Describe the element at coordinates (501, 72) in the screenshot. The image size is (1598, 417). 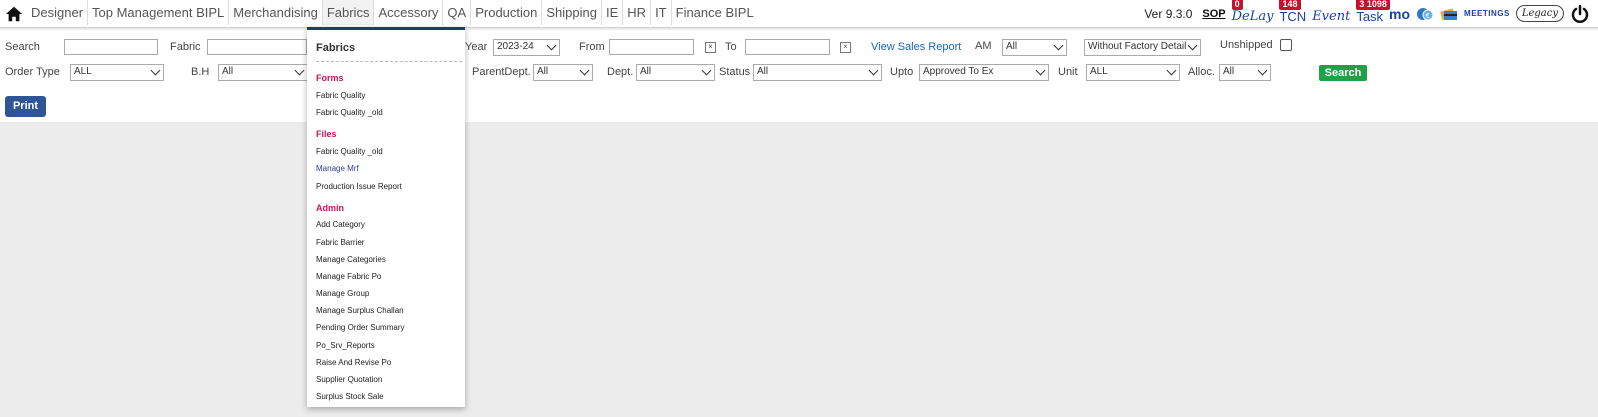
I see `parent-dept-label: ParentDept.` at that location.